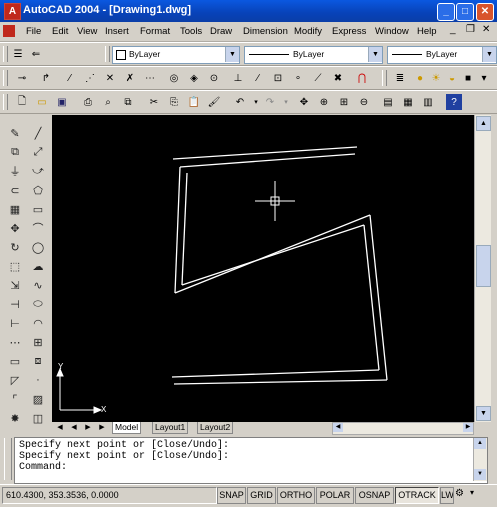  What do you see at coordinates (214, 78) in the screenshot?
I see `snap-tangent-icon: ⊙` at bounding box center [214, 78].